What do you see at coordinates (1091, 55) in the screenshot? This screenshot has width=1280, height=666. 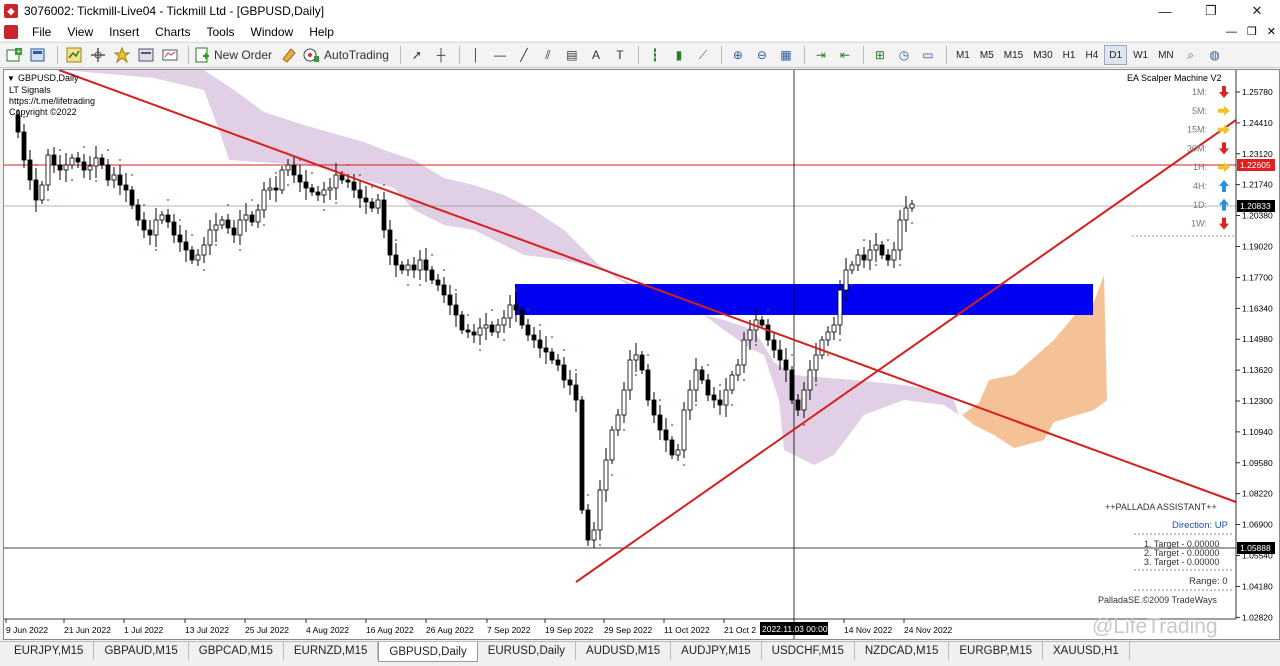 I see `timeframe-h4: H4` at bounding box center [1091, 55].